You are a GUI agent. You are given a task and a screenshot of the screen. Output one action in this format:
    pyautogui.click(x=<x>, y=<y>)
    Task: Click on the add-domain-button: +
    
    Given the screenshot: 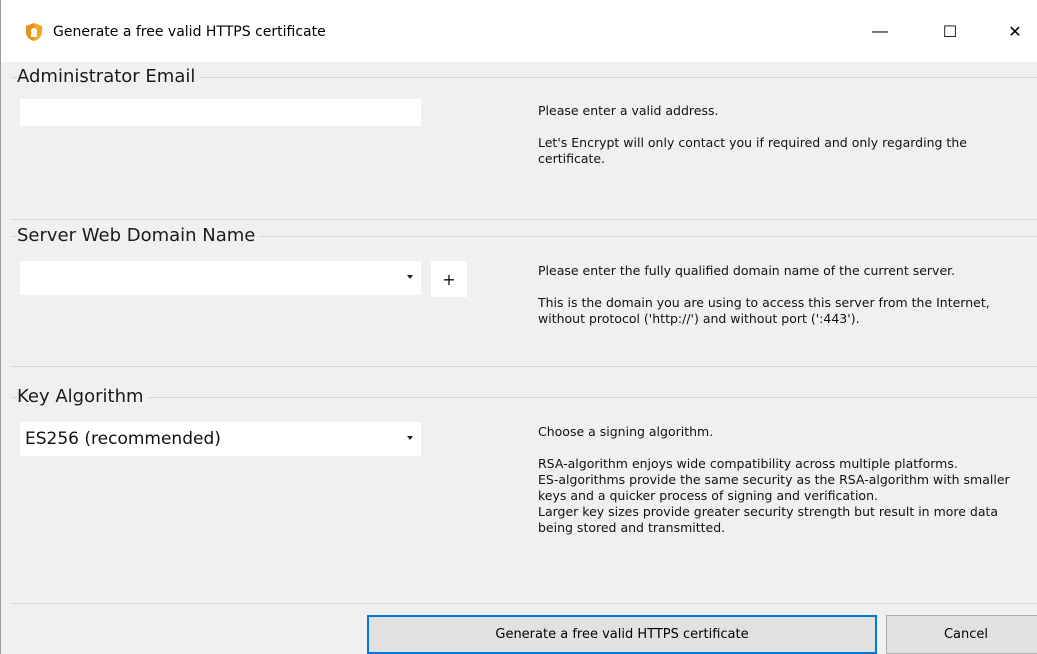 What is the action you would take?
    pyautogui.click(x=449, y=279)
    